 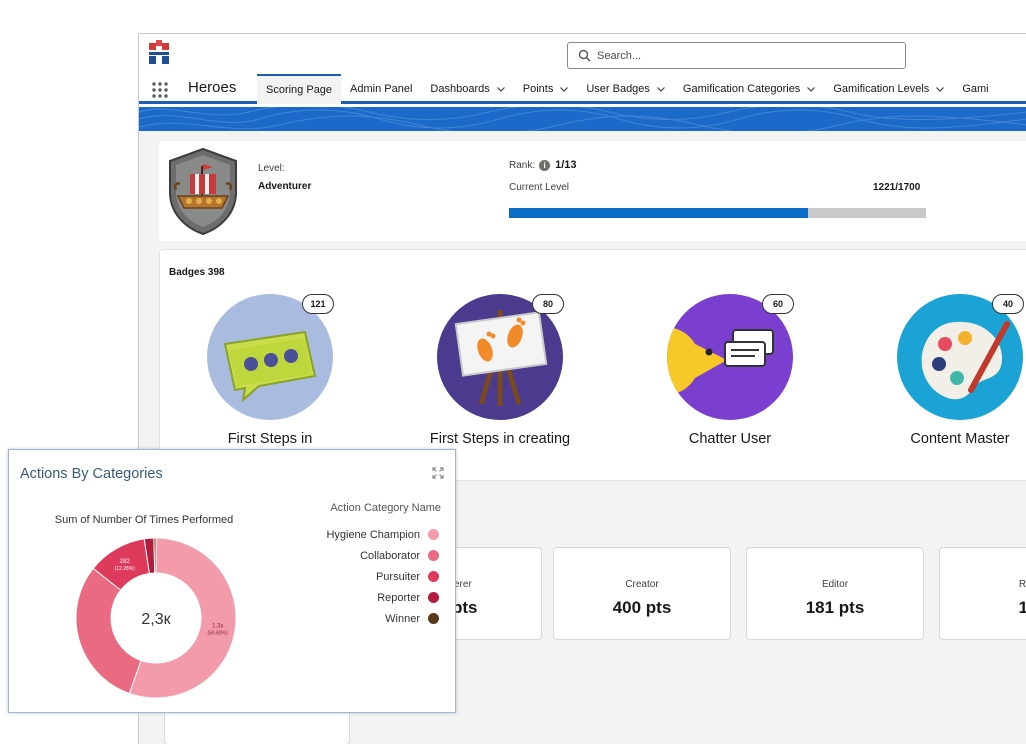 I want to click on global-header, so click(x=582, y=54).